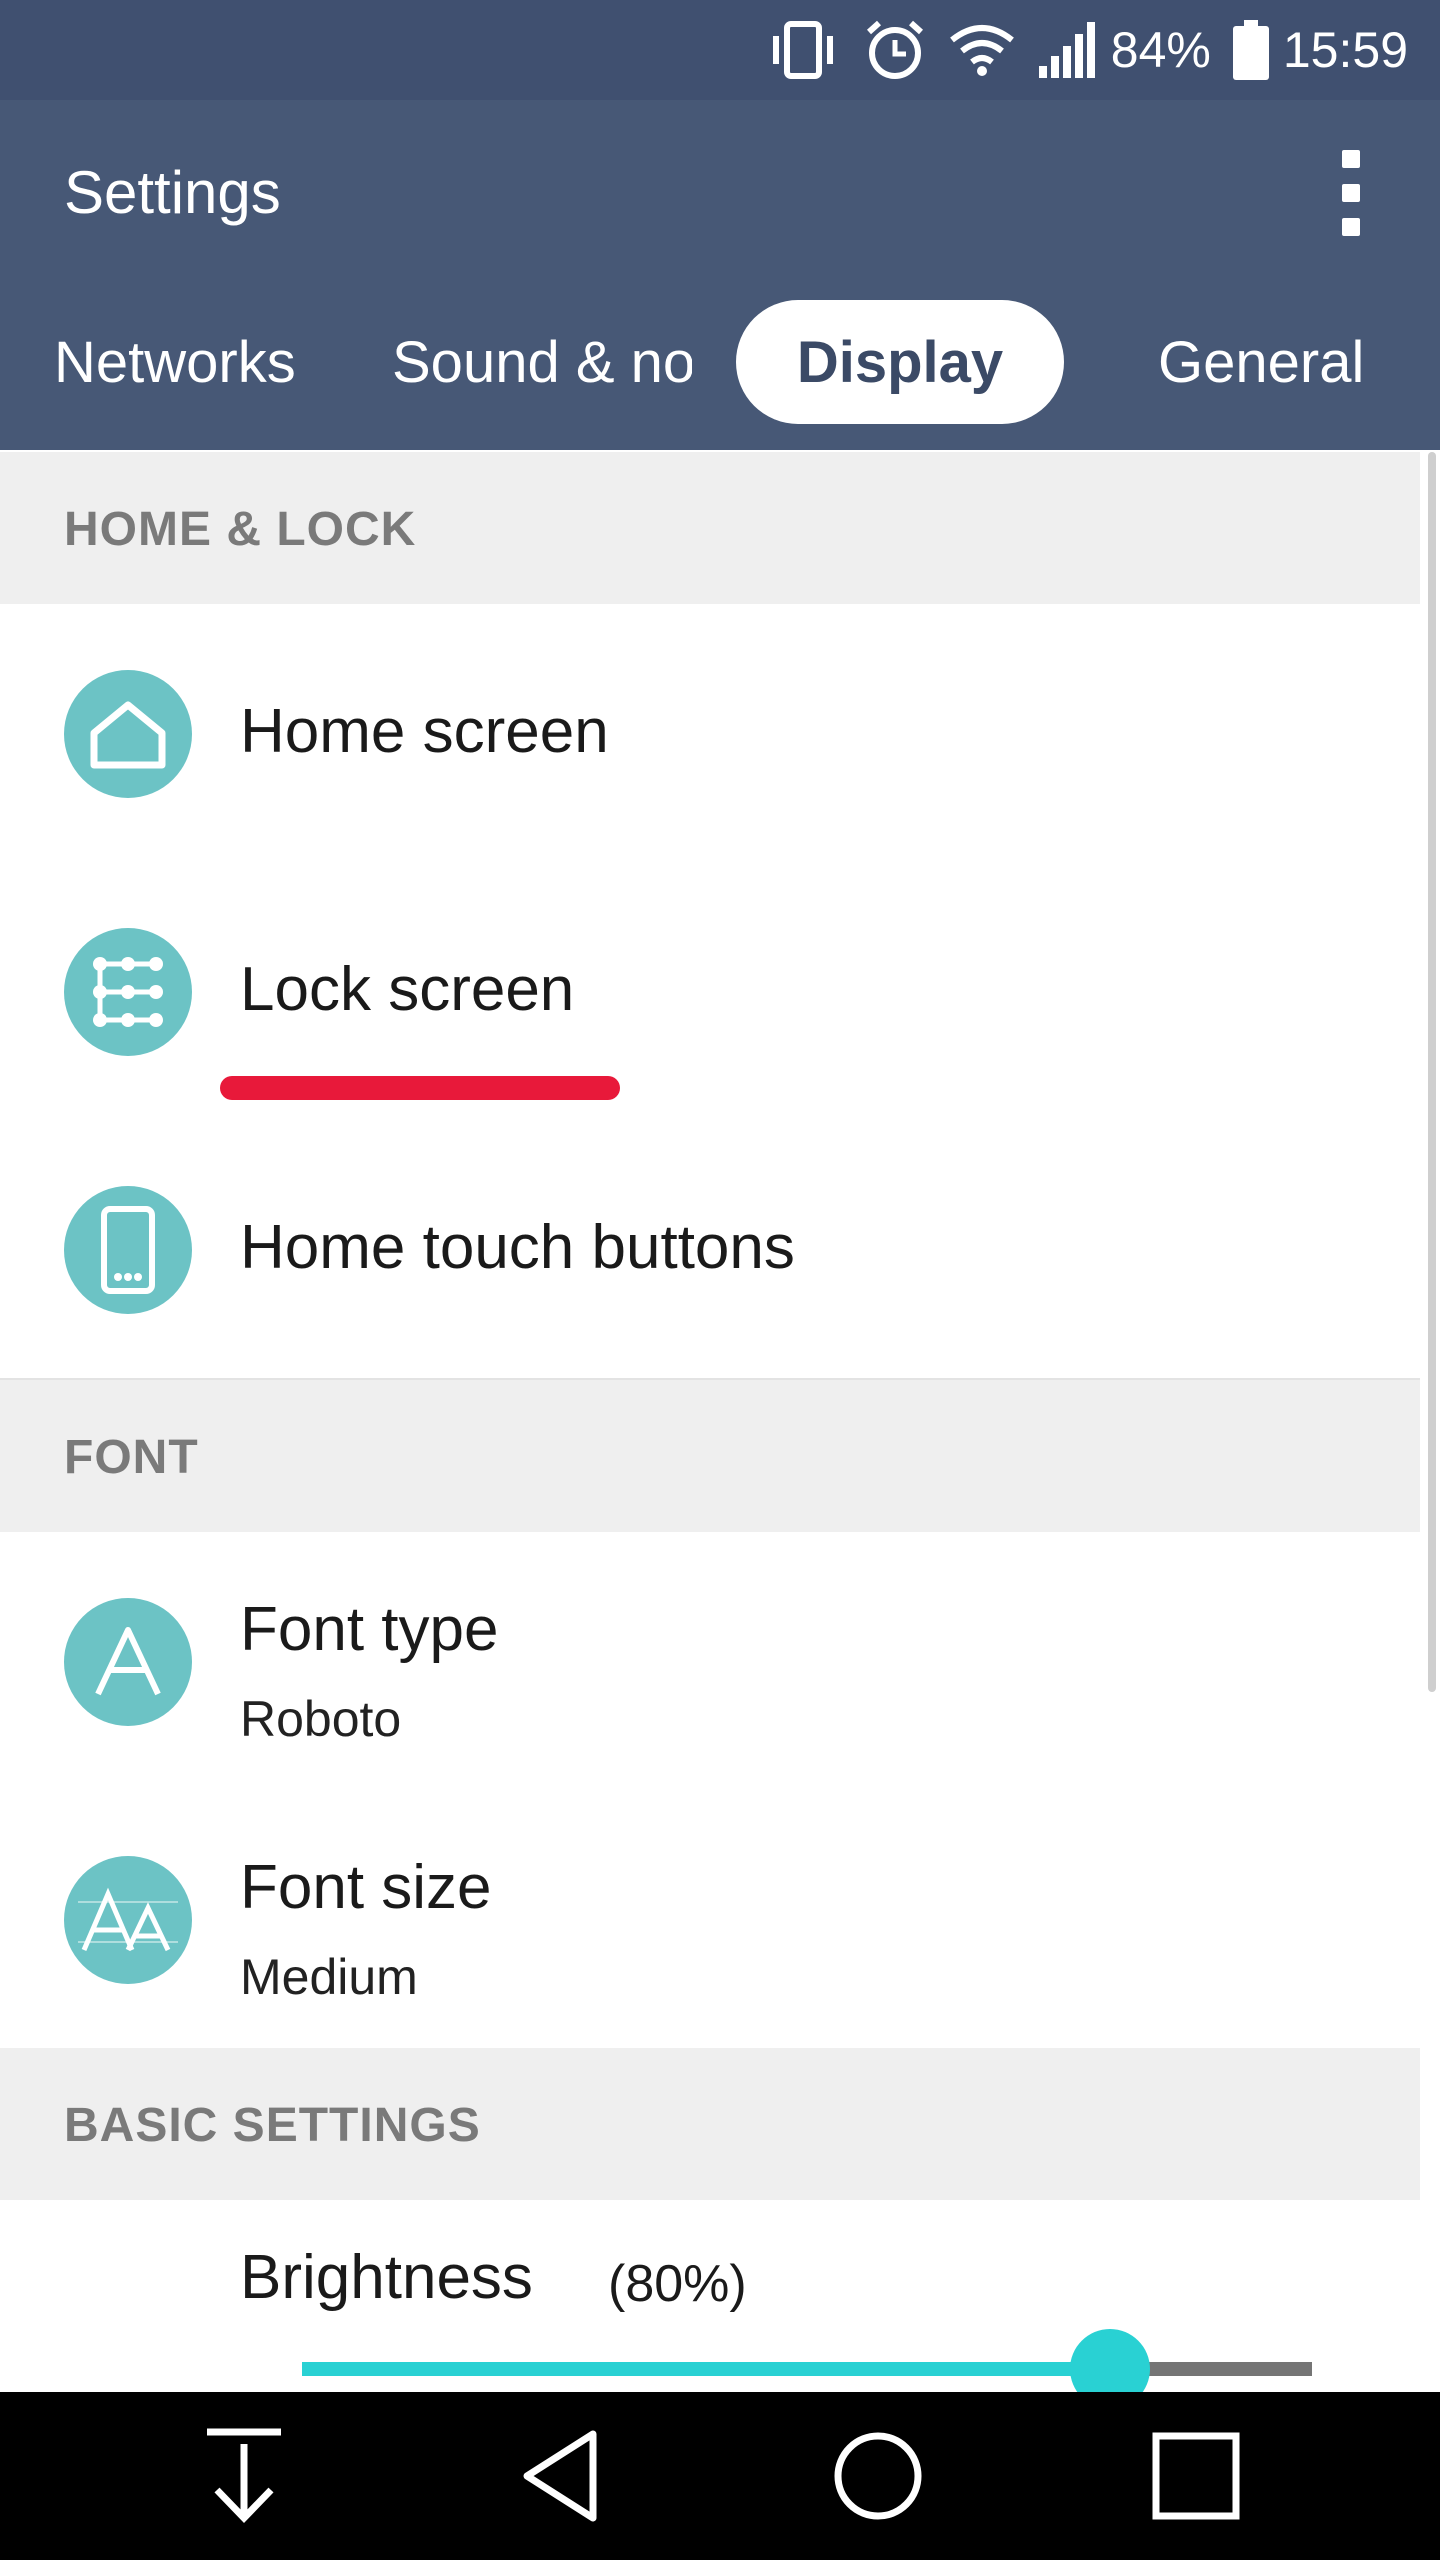 The width and height of the screenshot is (1440, 2560). I want to click on setting-brightness: Brightness (80%), so click(710, 2305).